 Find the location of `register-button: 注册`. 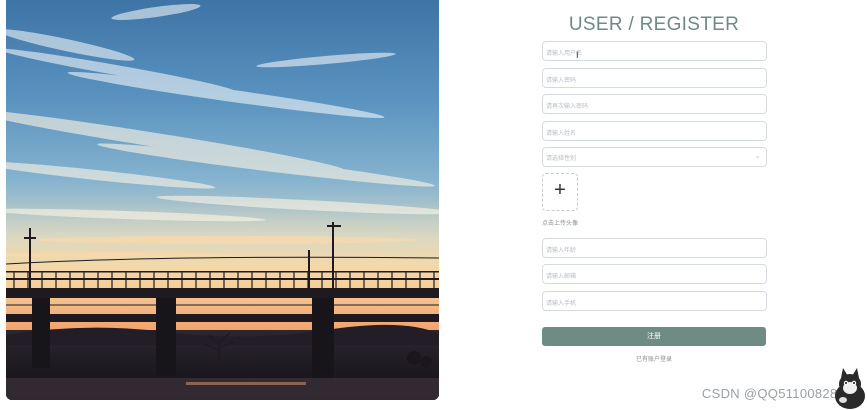

register-button: 注册 is located at coordinates (654, 336).